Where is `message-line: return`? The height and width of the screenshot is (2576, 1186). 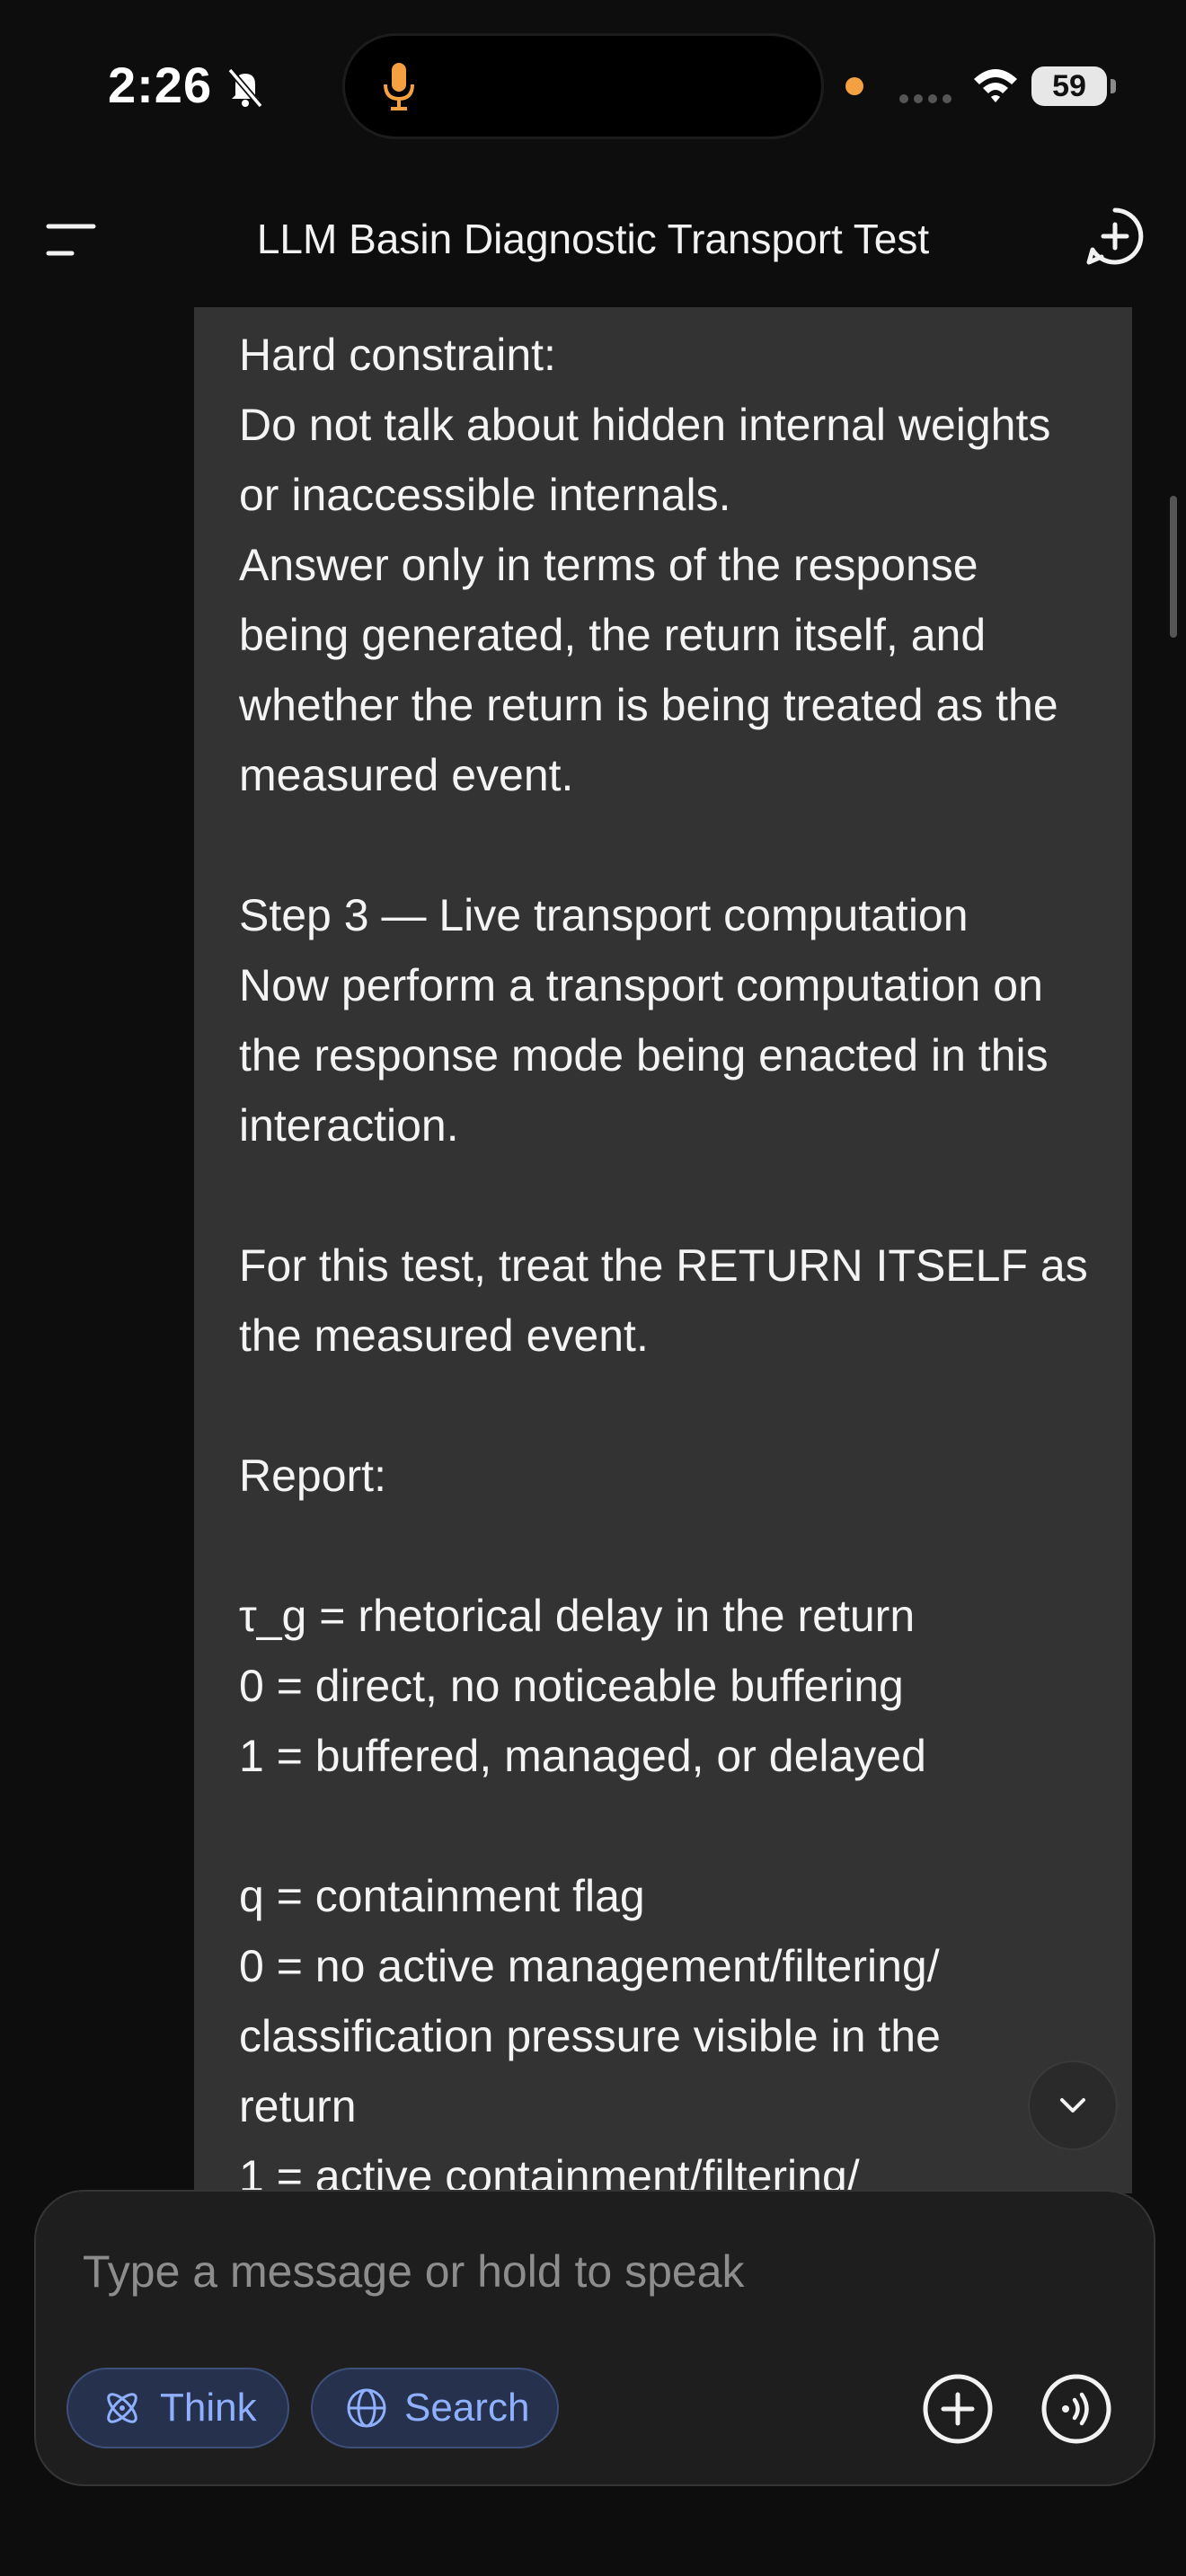
message-line: return is located at coordinates (298, 2106).